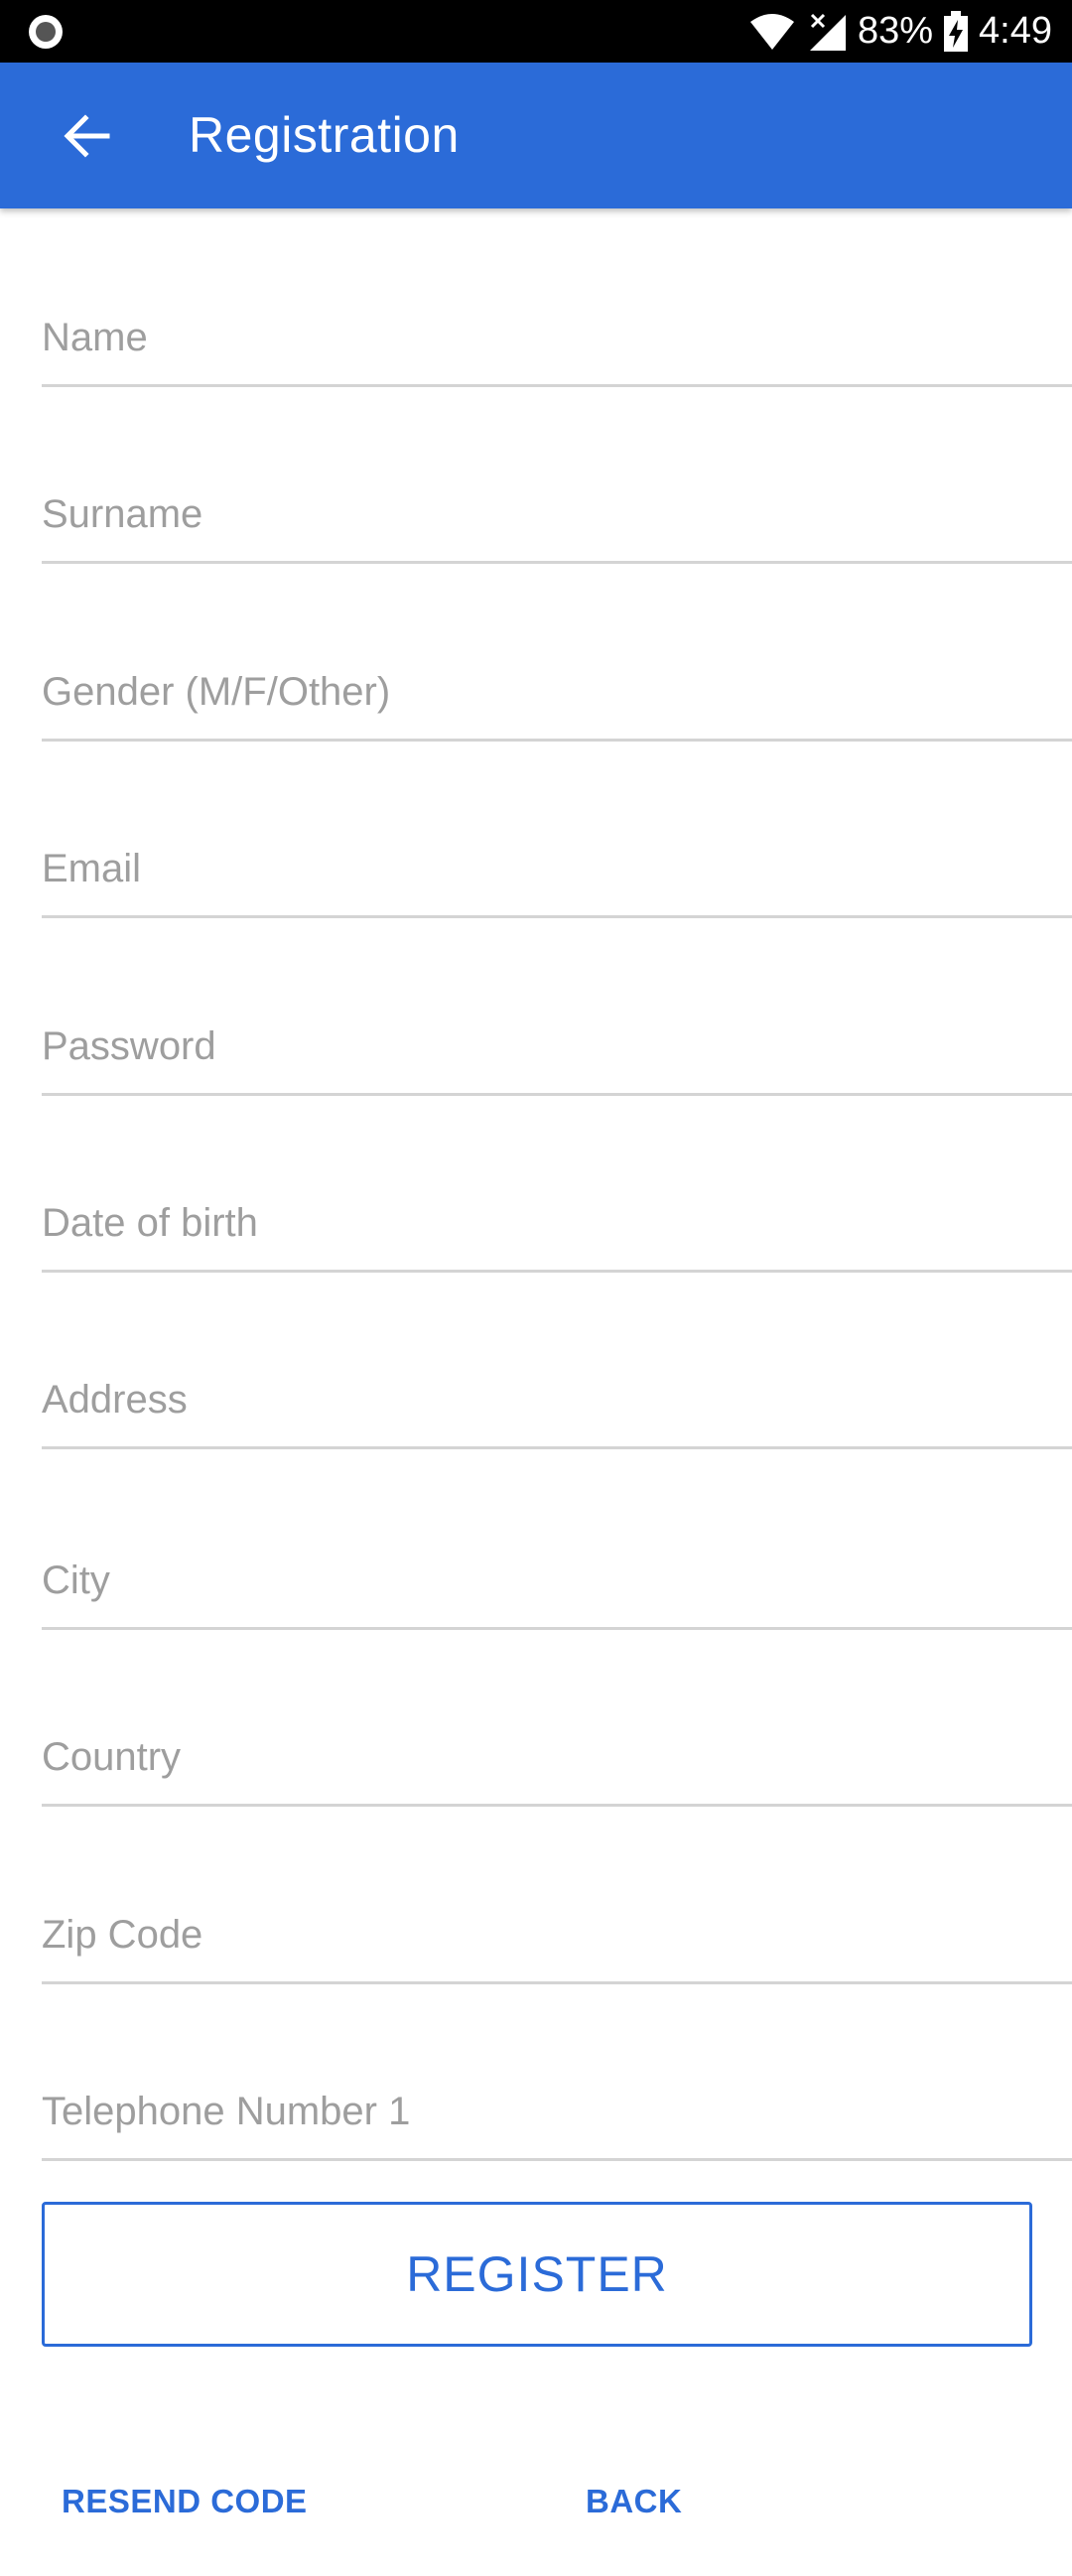 This screenshot has width=1072, height=2576. Describe the element at coordinates (634, 2501) in the screenshot. I see `back-button: BACK` at that location.